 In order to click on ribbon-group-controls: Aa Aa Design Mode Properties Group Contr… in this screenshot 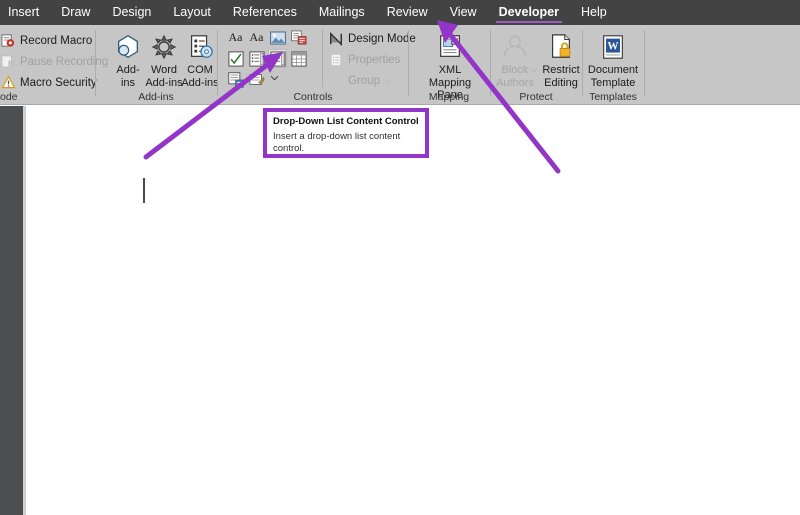, I will do `click(317, 65)`.